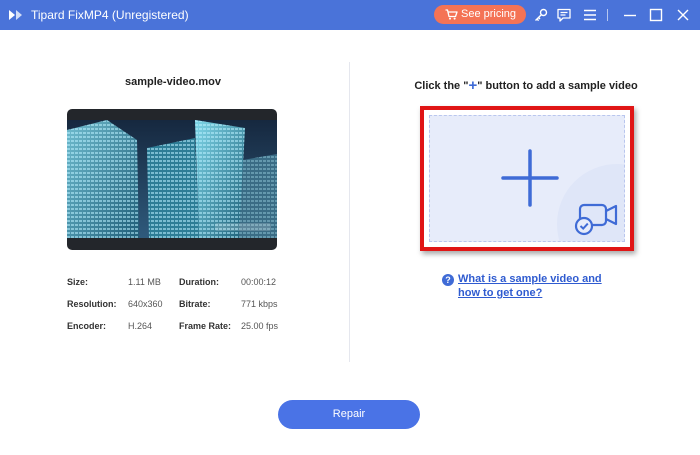  I want to click on key-icon, so click(541, 15).